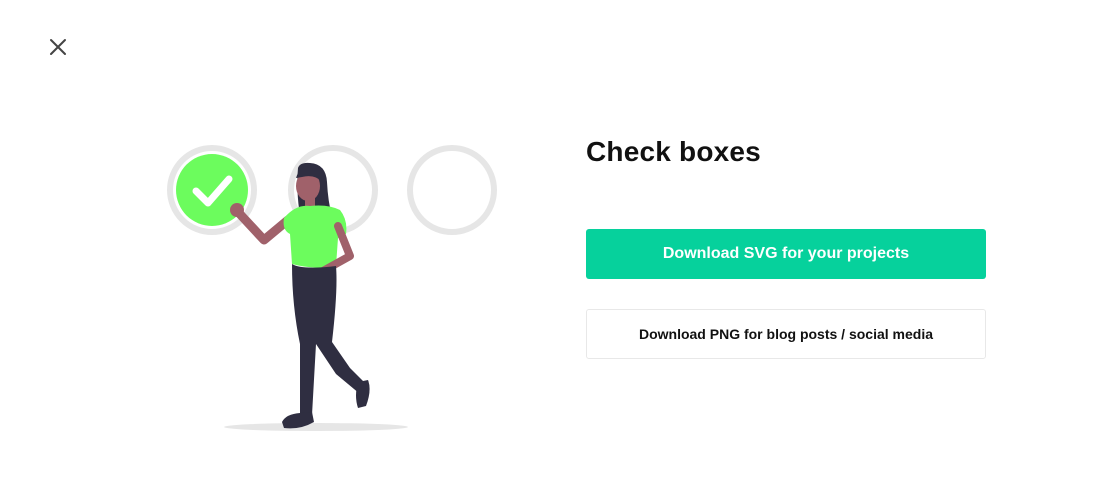 The width and height of the screenshot is (1113, 501). I want to click on ground-shadow, so click(316, 427).